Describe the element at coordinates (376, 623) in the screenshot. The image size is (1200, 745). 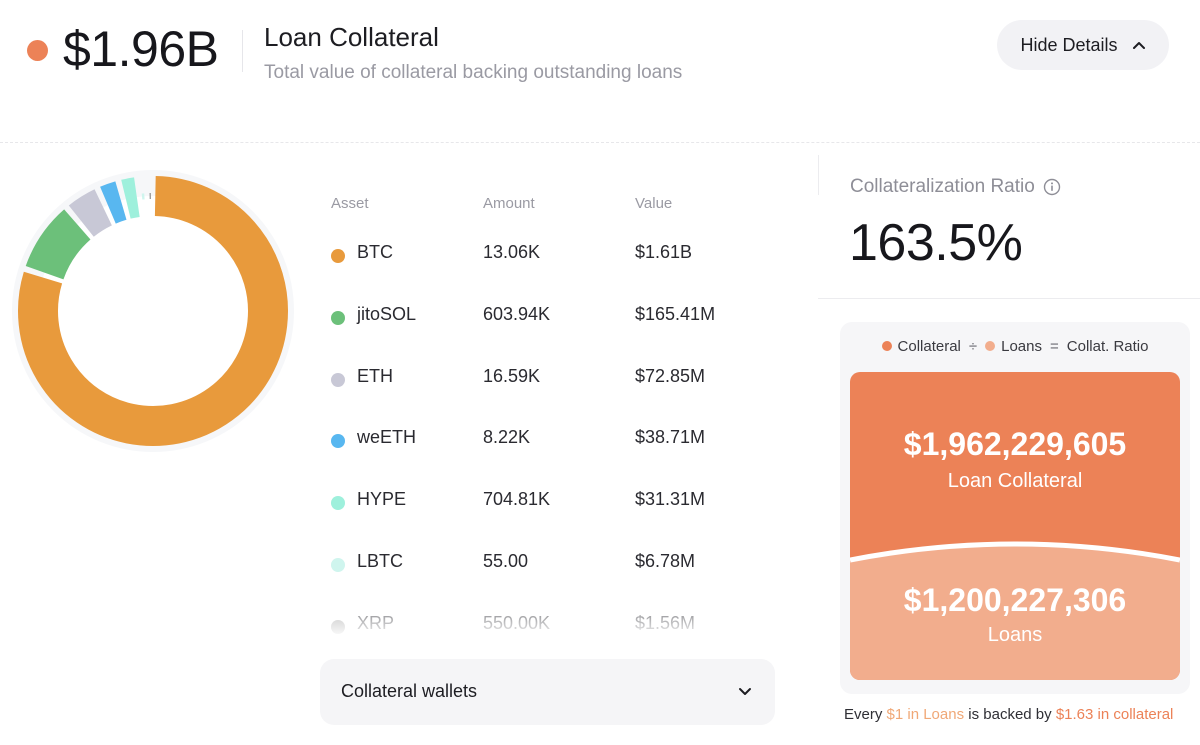
I see `asset-name: XRP` at that location.